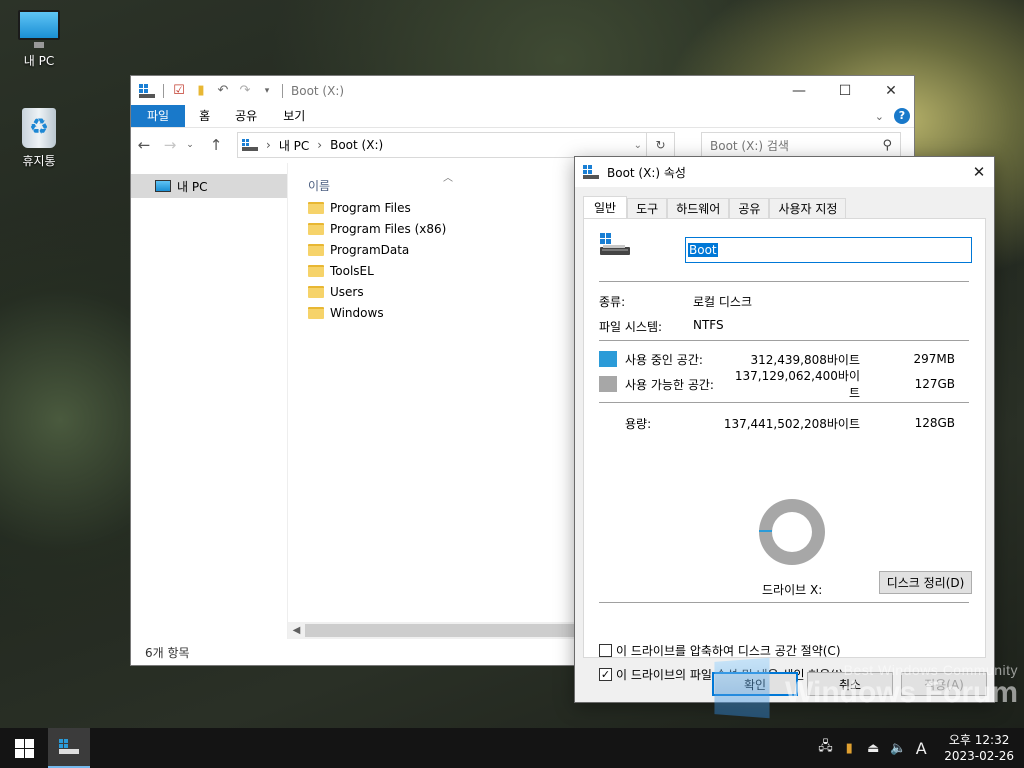 This screenshot has width=1024, height=768. I want to click on compress-option: 이 드라이브를 압축하여 디스크 공간 절약(C), so click(720, 650).